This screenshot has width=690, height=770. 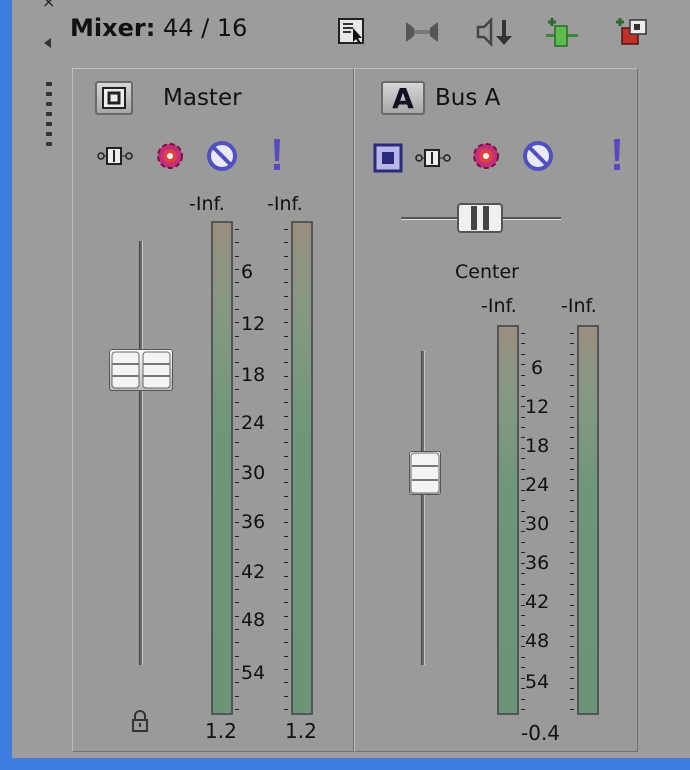 I want to click on bus-a-fader-track, so click(x=423, y=508).